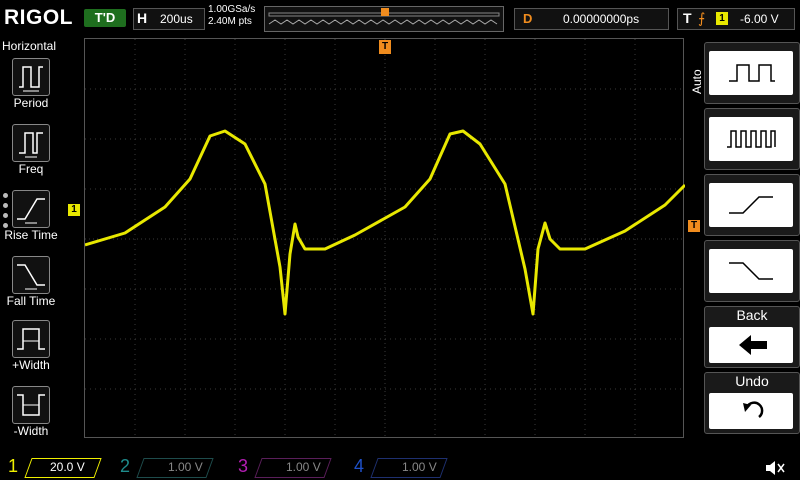  I want to click on sample-rate: 1.00GSa/s, so click(232, 9).